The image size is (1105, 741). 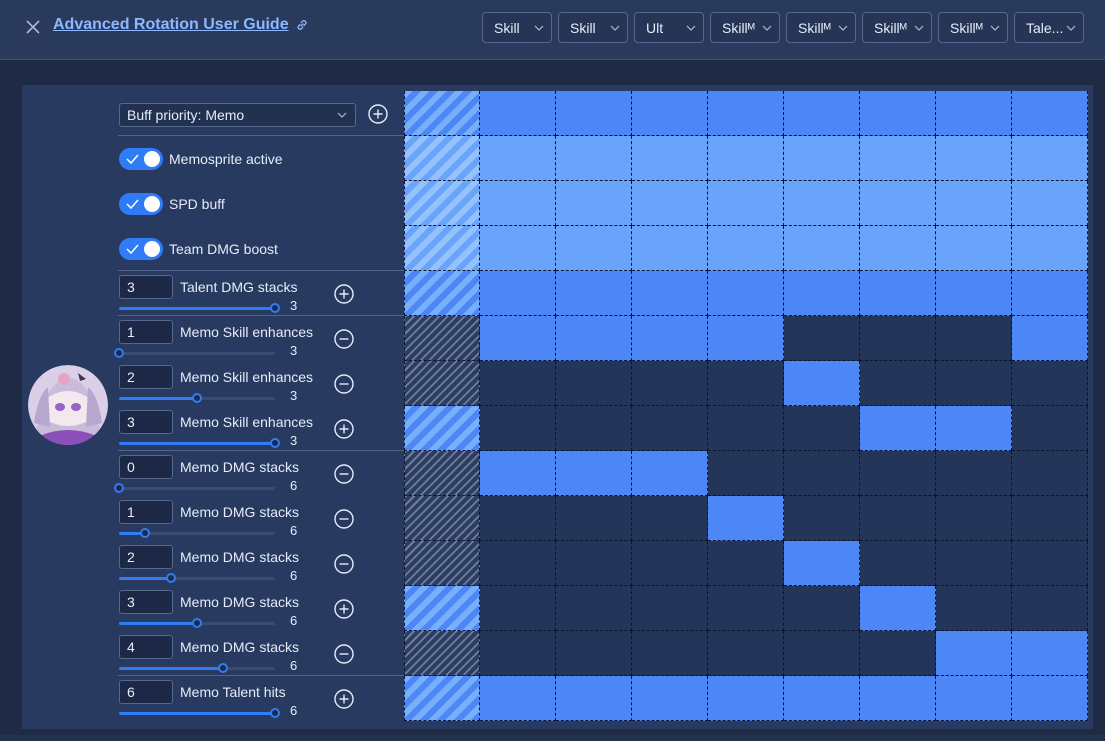 What do you see at coordinates (821, 27) in the screenshot?
I see `tab-memo-skill-2: Skillᴹ` at bounding box center [821, 27].